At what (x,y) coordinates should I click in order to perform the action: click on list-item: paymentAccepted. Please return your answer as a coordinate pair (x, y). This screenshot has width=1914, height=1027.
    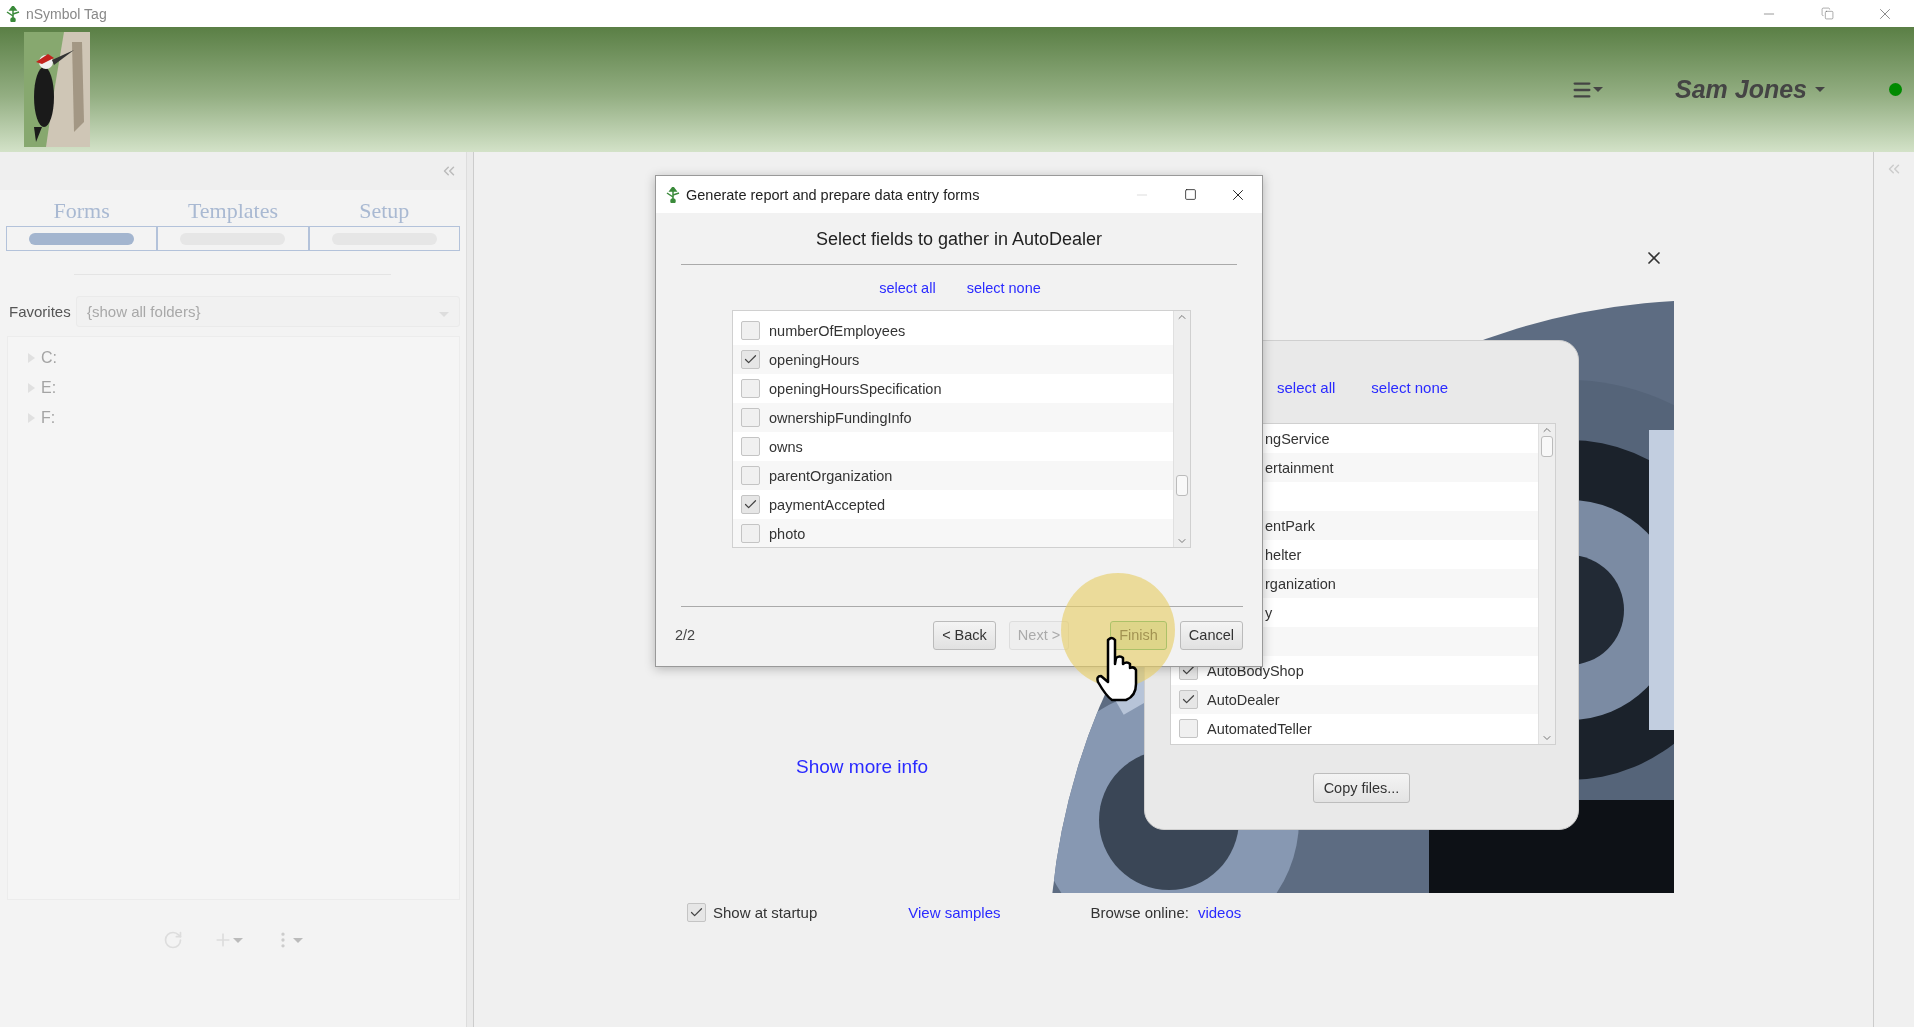
    Looking at the image, I should click on (827, 504).